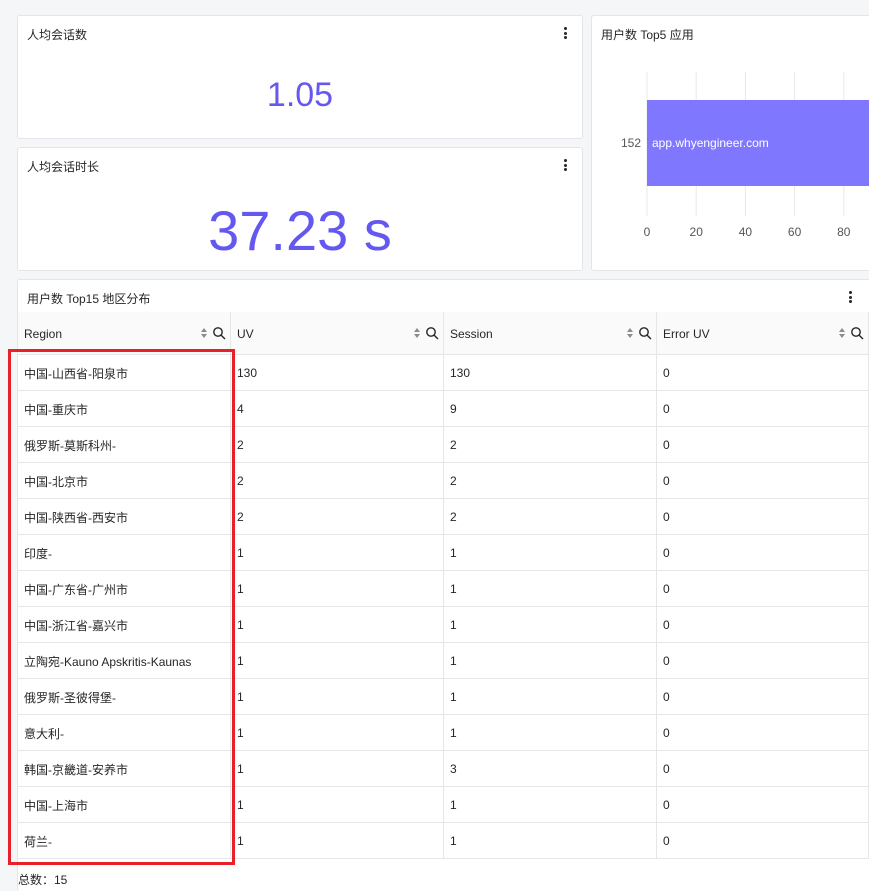 Image resolution: width=869 pixels, height=891 pixels. What do you see at coordinates (697, 232) in the screenshot?
I see `x-tick-label: 20` at bounding box center [697, 232].